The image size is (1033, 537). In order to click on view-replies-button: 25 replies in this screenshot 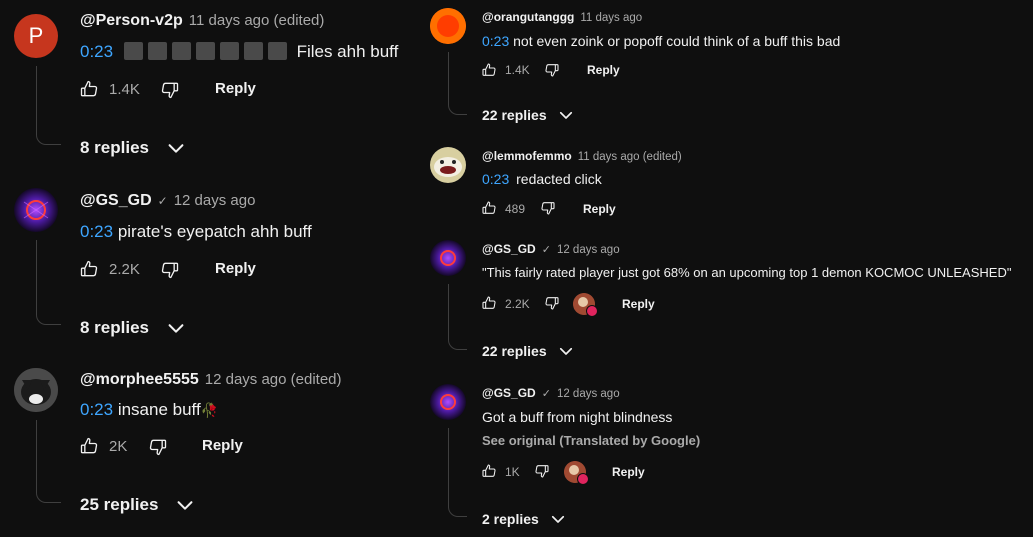, I will do `click(138, 505)`.